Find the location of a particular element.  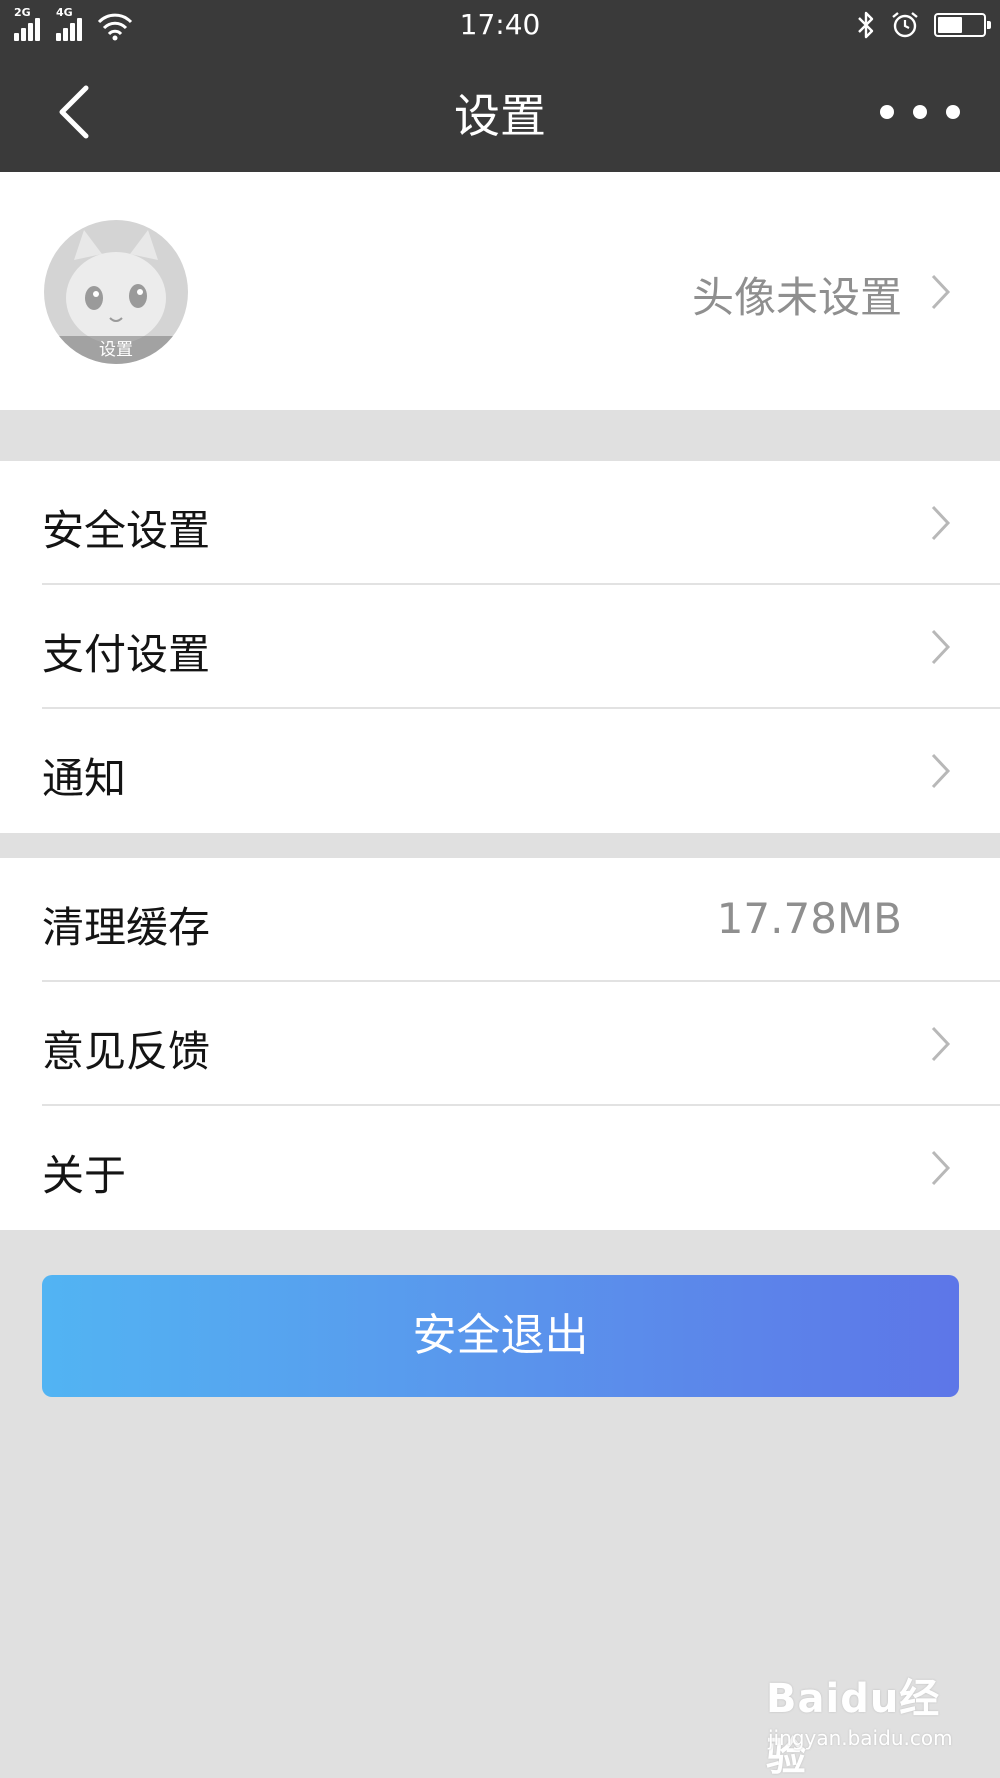

battery-level is located at coordinates (950, 25).